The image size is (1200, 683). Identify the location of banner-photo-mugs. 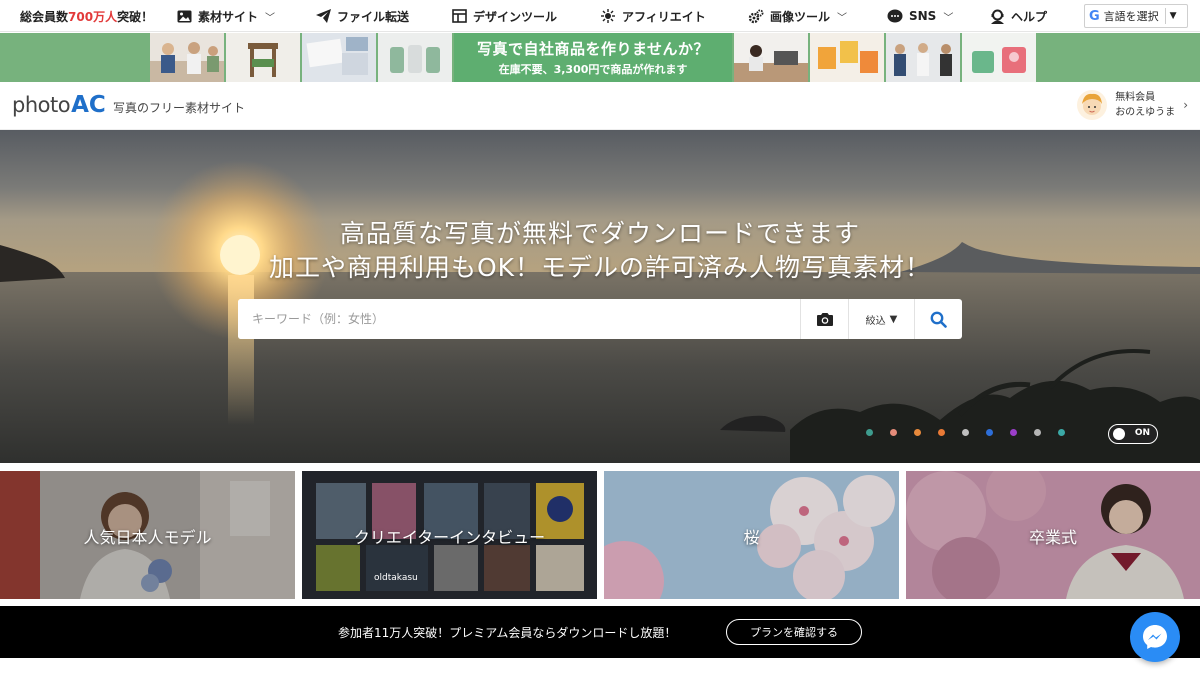
(847, 57).